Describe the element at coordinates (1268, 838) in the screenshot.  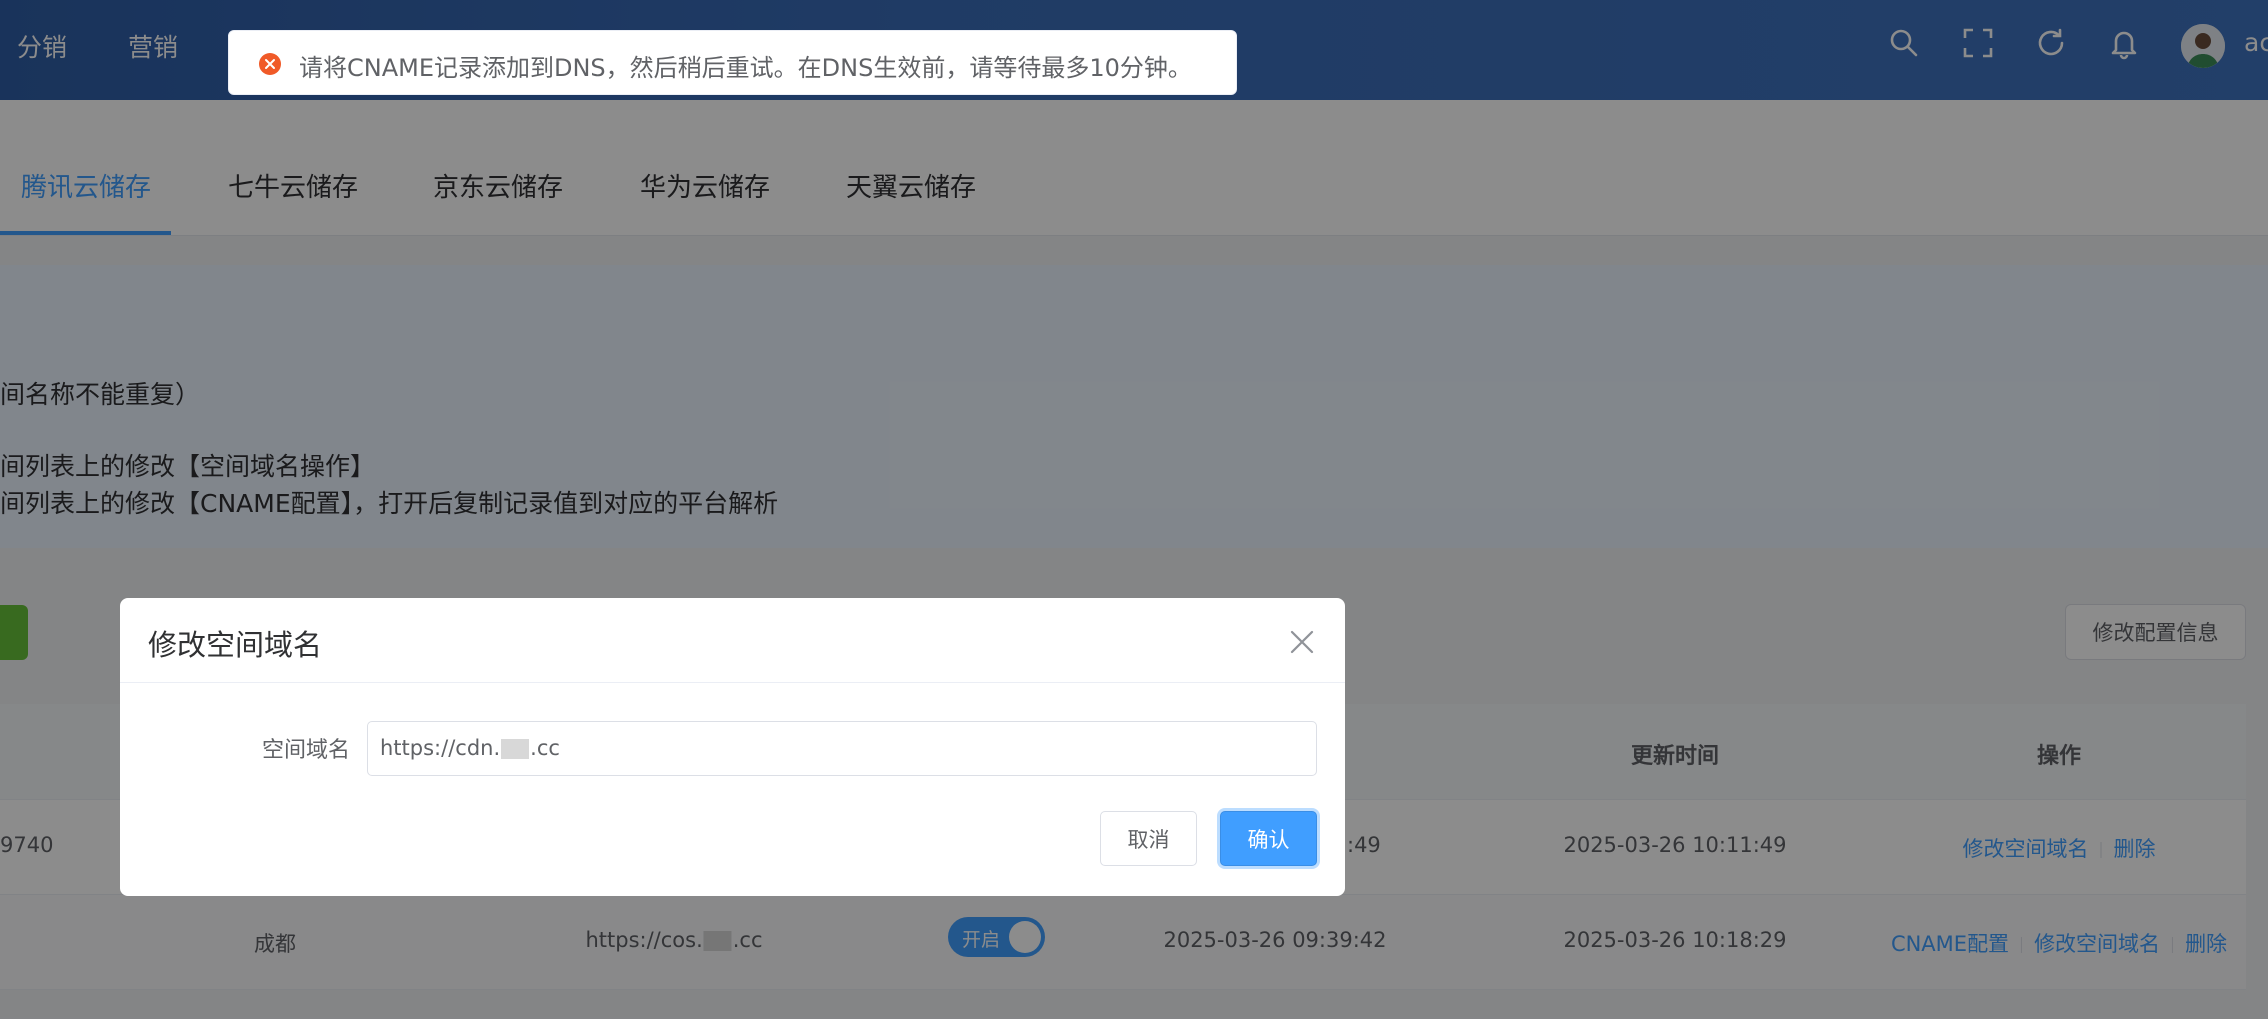
I see `confirm-button: 确认` at that location.